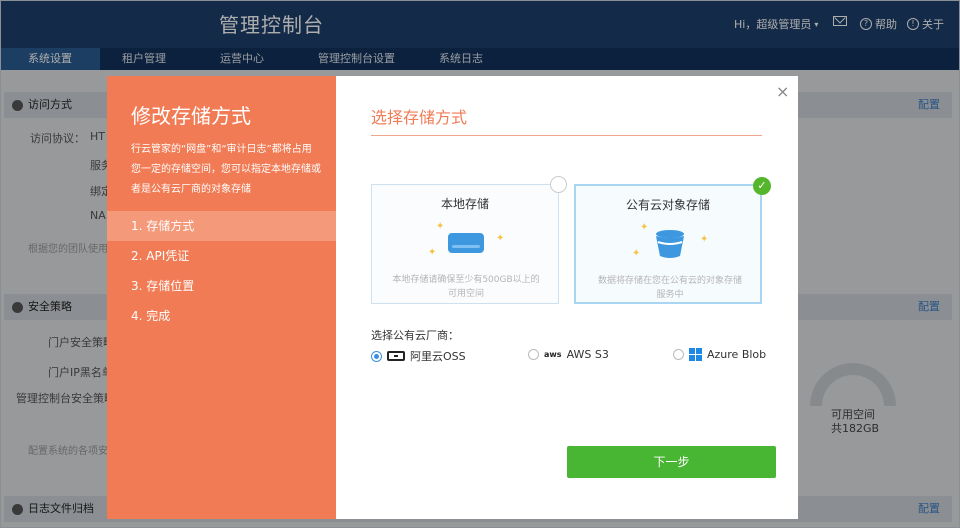 Image resolution: width=960 pixels, height=528 pixels. Describe the element at coordinates (782, 91) in the screenshot. I see `close-icon: ×` at that location.